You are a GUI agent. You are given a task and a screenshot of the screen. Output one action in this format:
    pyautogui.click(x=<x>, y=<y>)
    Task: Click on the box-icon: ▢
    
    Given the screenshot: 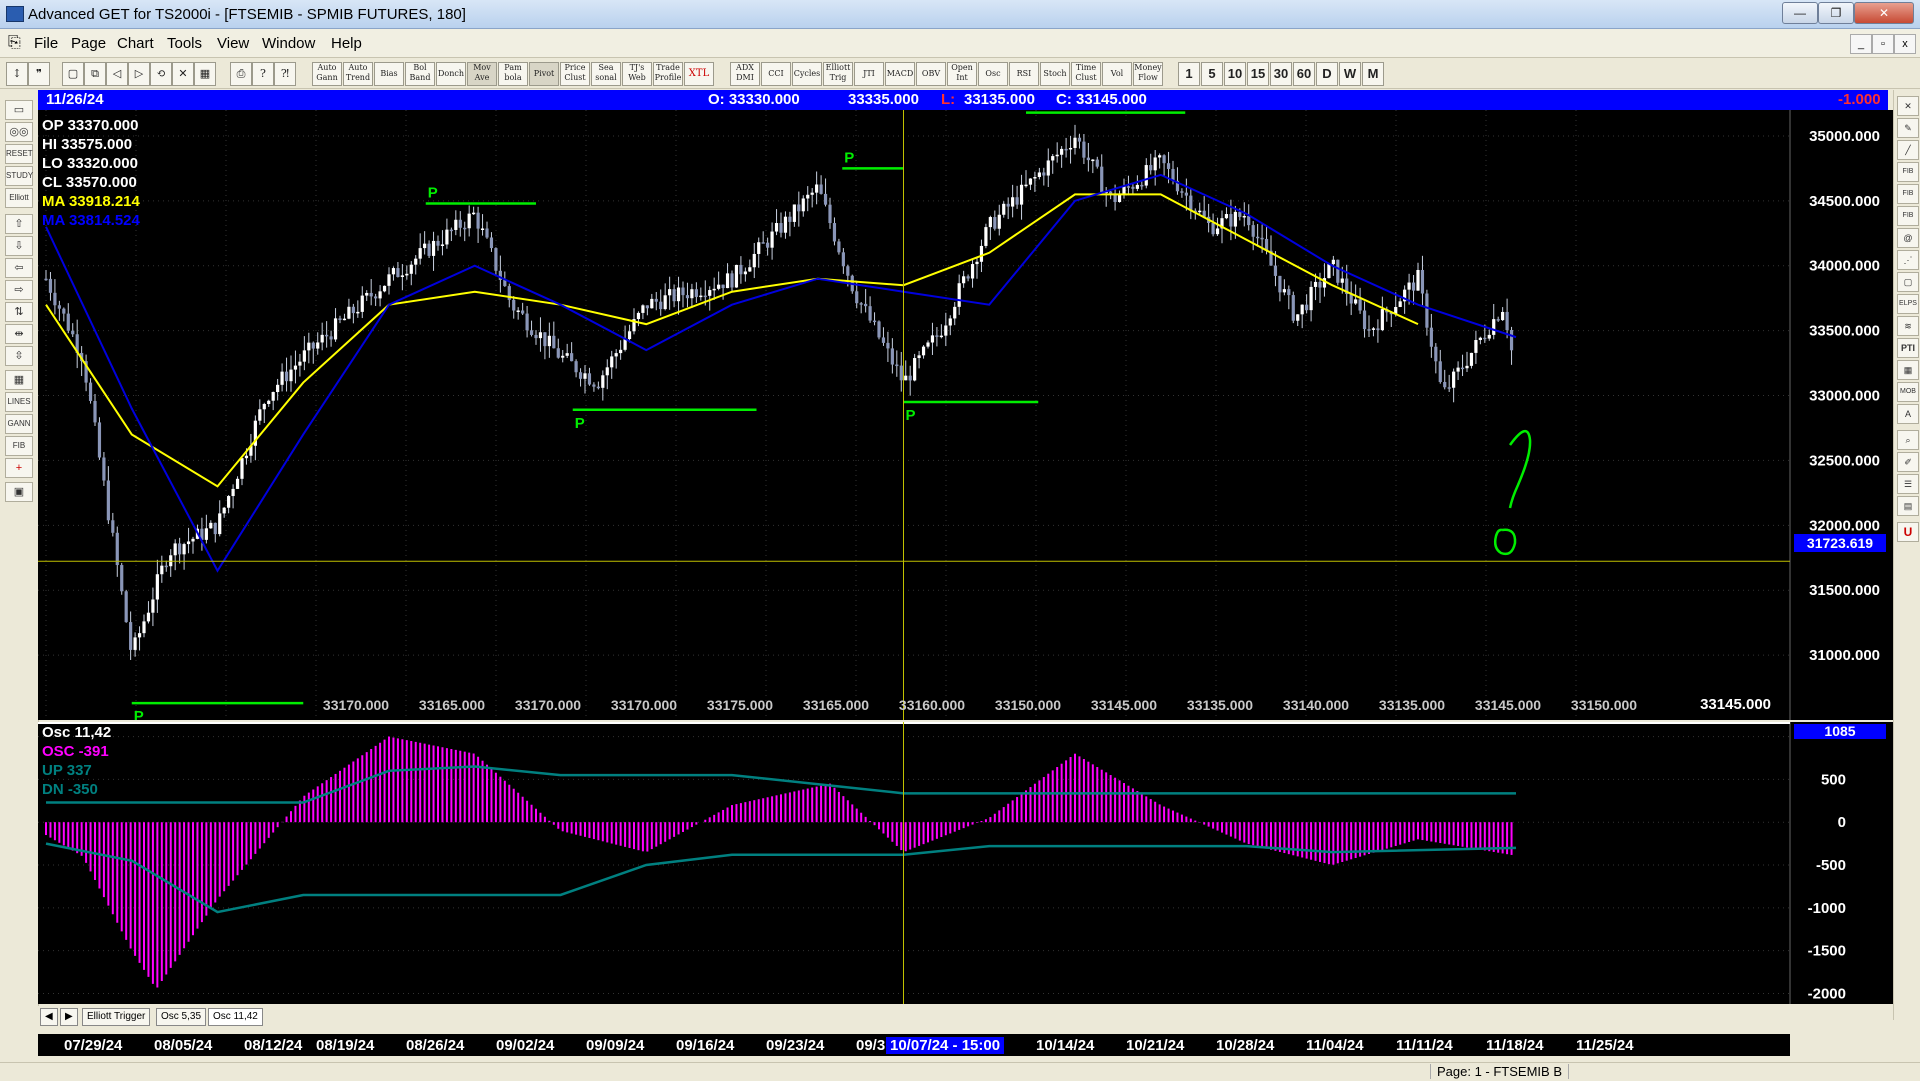 What is the action you would take?
    pyautogui.click(x=1908, y=282)
    